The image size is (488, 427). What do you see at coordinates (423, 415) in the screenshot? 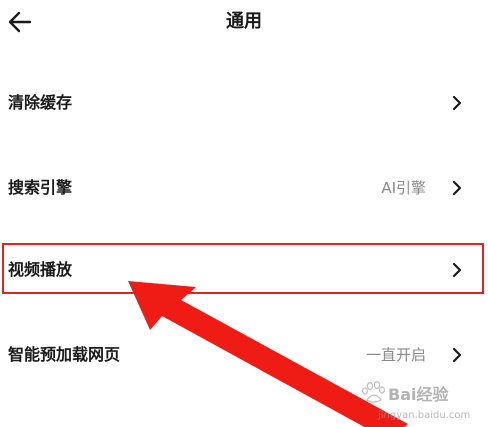
I see `watermark-subtext: jingyan.baidu.com` at bounding box center [423, 415].